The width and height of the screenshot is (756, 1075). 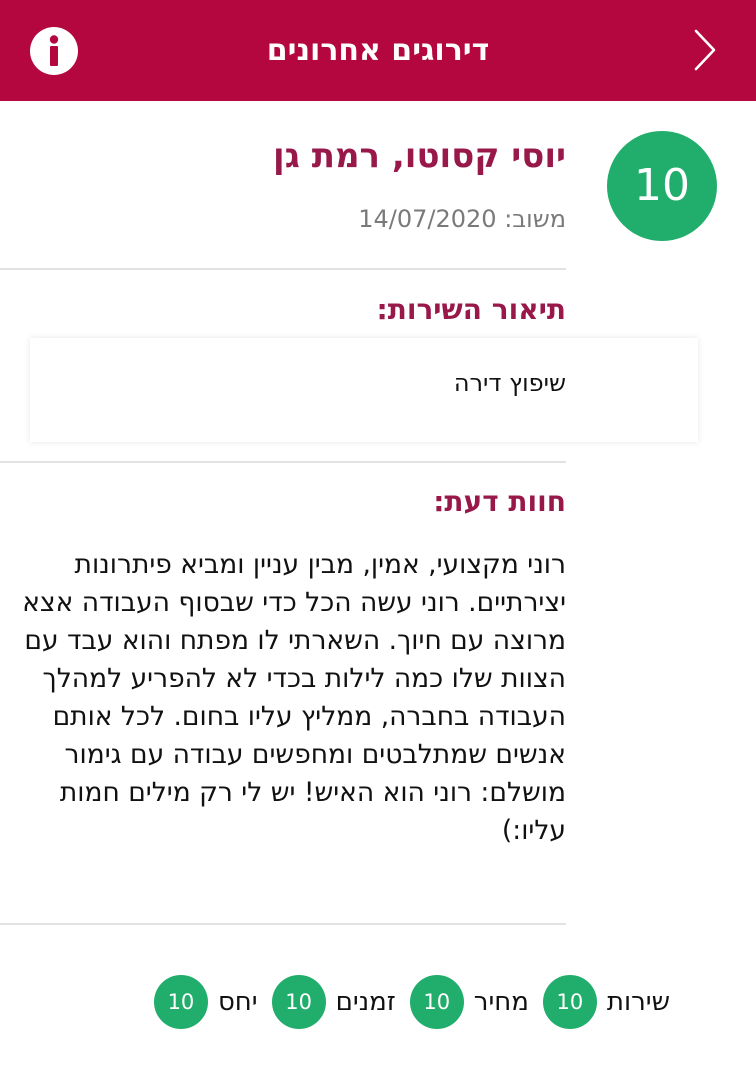 I want to click on app-header: דירוגים אחרונים, so click(x=378, y=50).